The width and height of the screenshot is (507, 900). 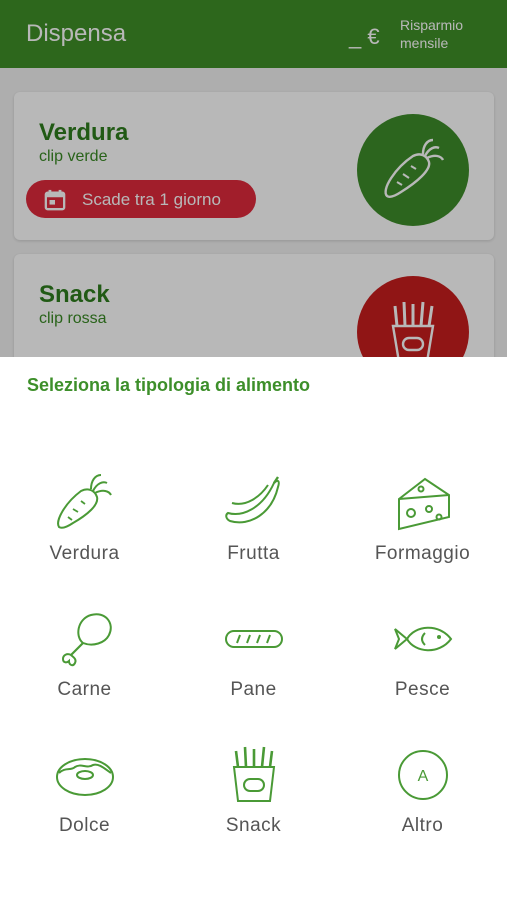 I want to click on food-type-label: Frutta, so click(x=253, y=553).